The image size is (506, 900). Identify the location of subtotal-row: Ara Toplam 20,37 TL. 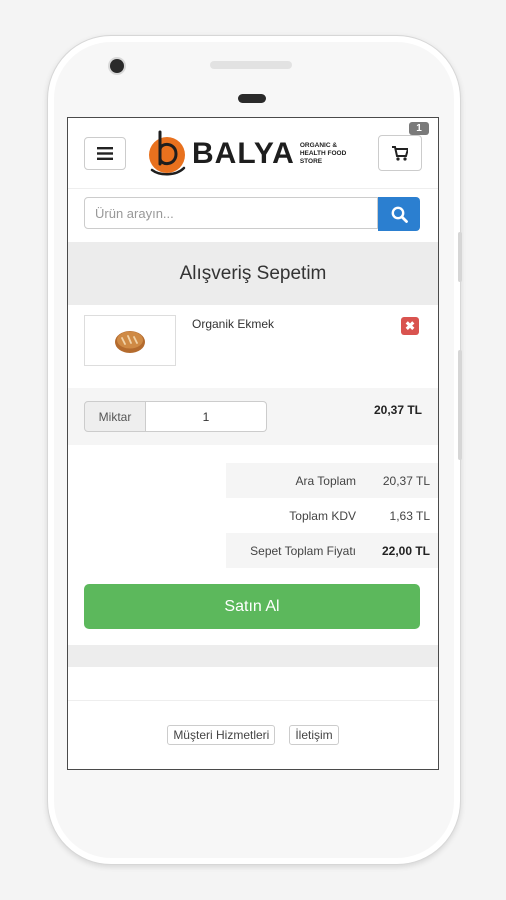
(332, 480).